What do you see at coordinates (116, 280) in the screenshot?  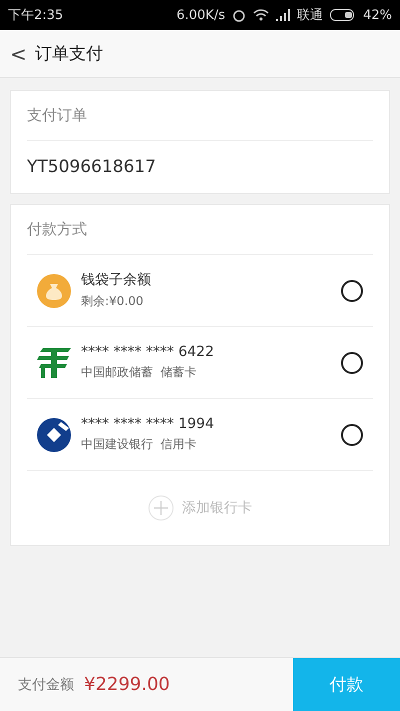 I see `method-title: 钱袋子余额` at bounding box center [116, 280].